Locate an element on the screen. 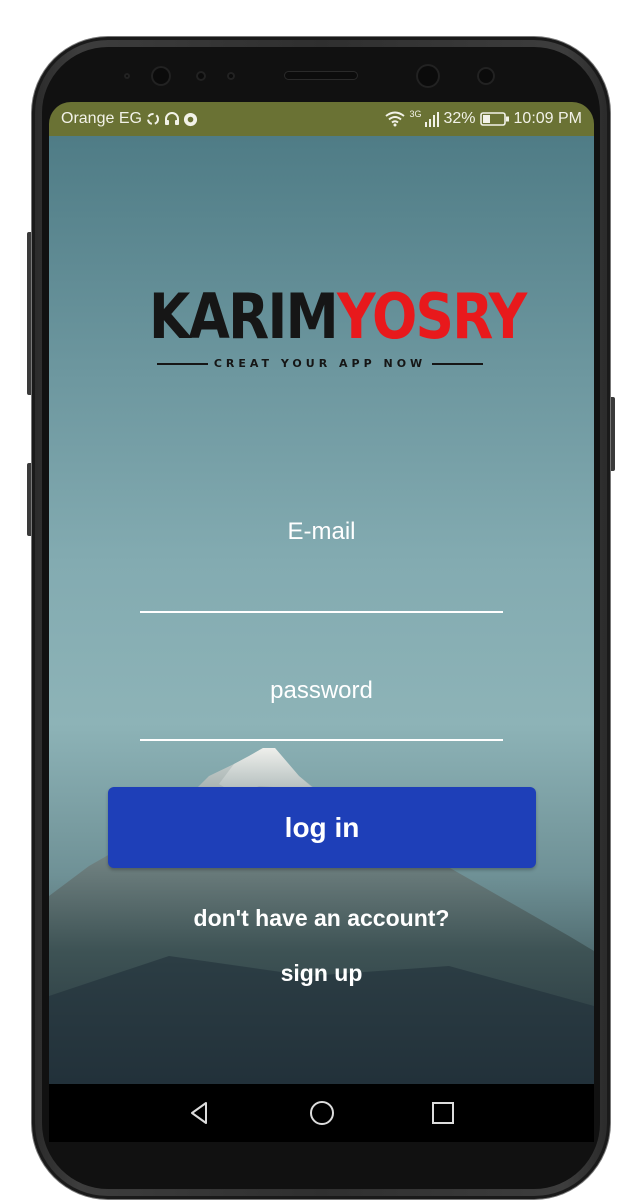 This screenshot has width=642, height=1203. chrome-icon is located at coordinates (190, 119).